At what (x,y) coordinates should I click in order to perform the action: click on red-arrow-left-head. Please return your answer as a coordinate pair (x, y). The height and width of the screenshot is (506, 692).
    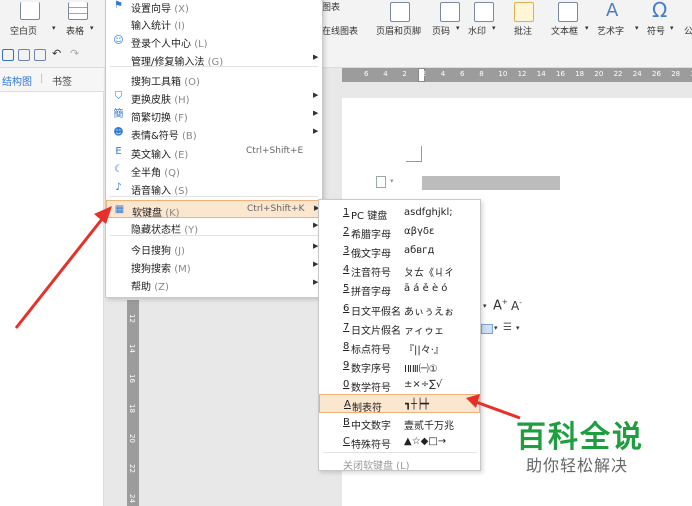
    Looking at the image, I should click on (103, 215).